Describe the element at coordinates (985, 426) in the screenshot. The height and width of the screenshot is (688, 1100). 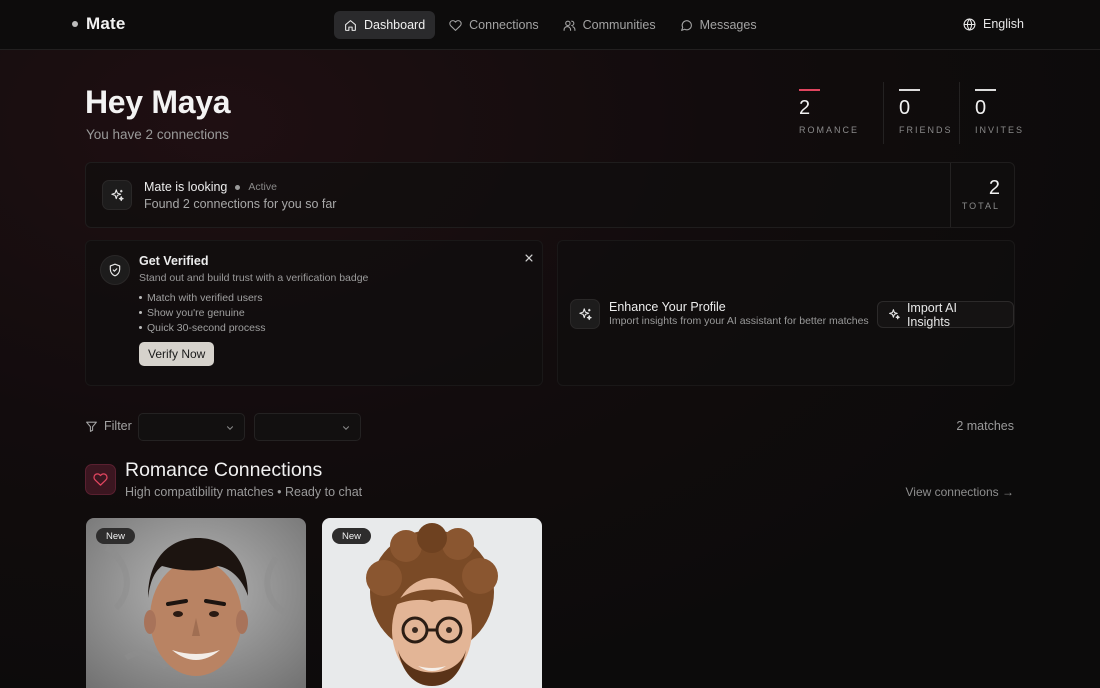
I see `matches-count: 2 matches` at that location.